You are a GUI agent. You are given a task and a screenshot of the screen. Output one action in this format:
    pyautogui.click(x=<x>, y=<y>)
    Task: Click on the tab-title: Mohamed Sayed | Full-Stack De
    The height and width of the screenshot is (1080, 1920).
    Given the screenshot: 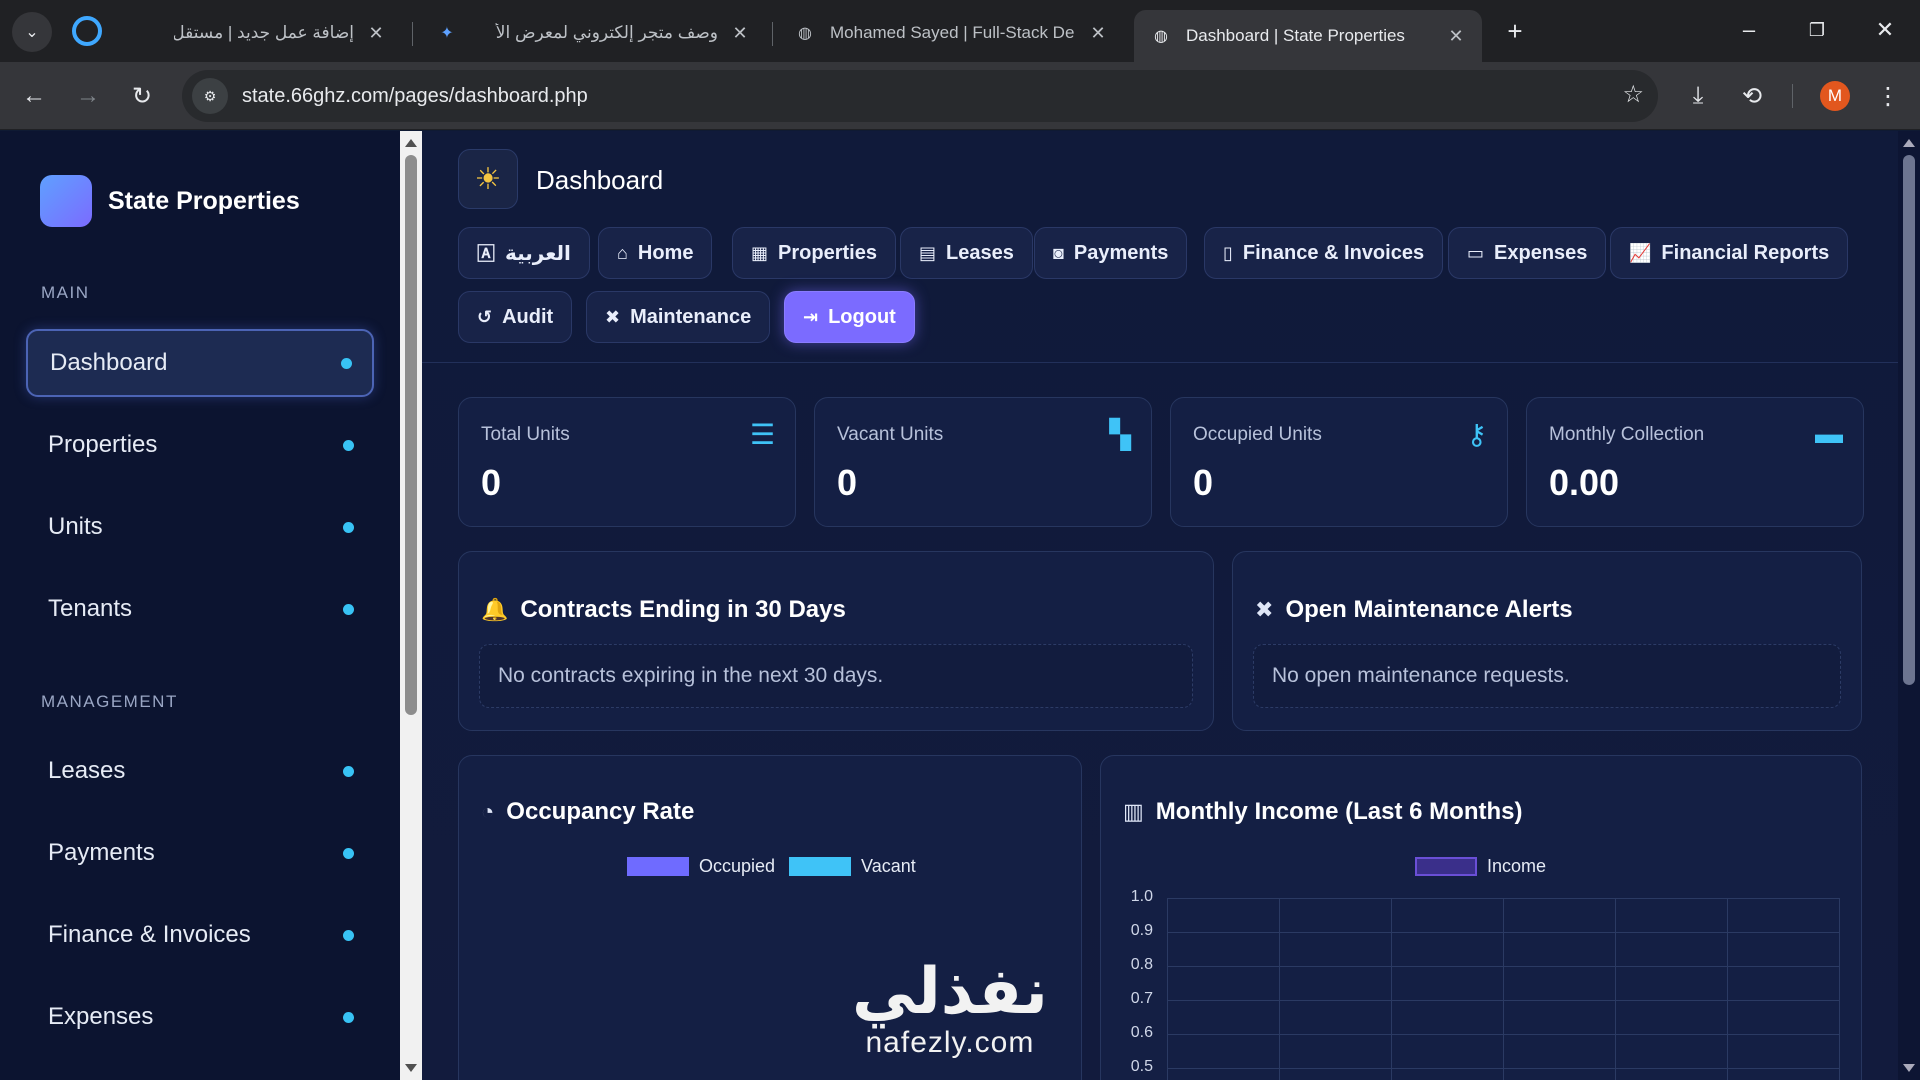 What is the action you would take?
    pyautogui.click(x=952, y=32)
    